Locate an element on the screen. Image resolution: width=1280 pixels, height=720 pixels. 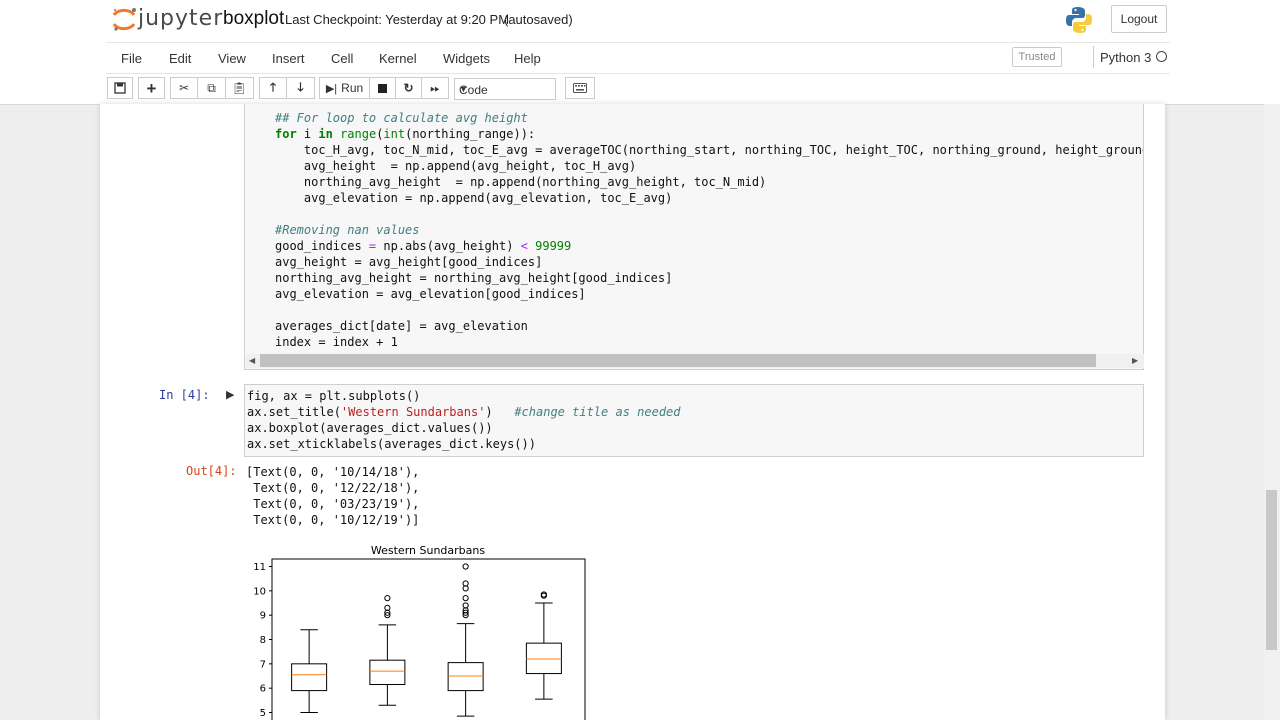
restart-run-all-button: ⏩︎ is located at coordinates (435, 88).